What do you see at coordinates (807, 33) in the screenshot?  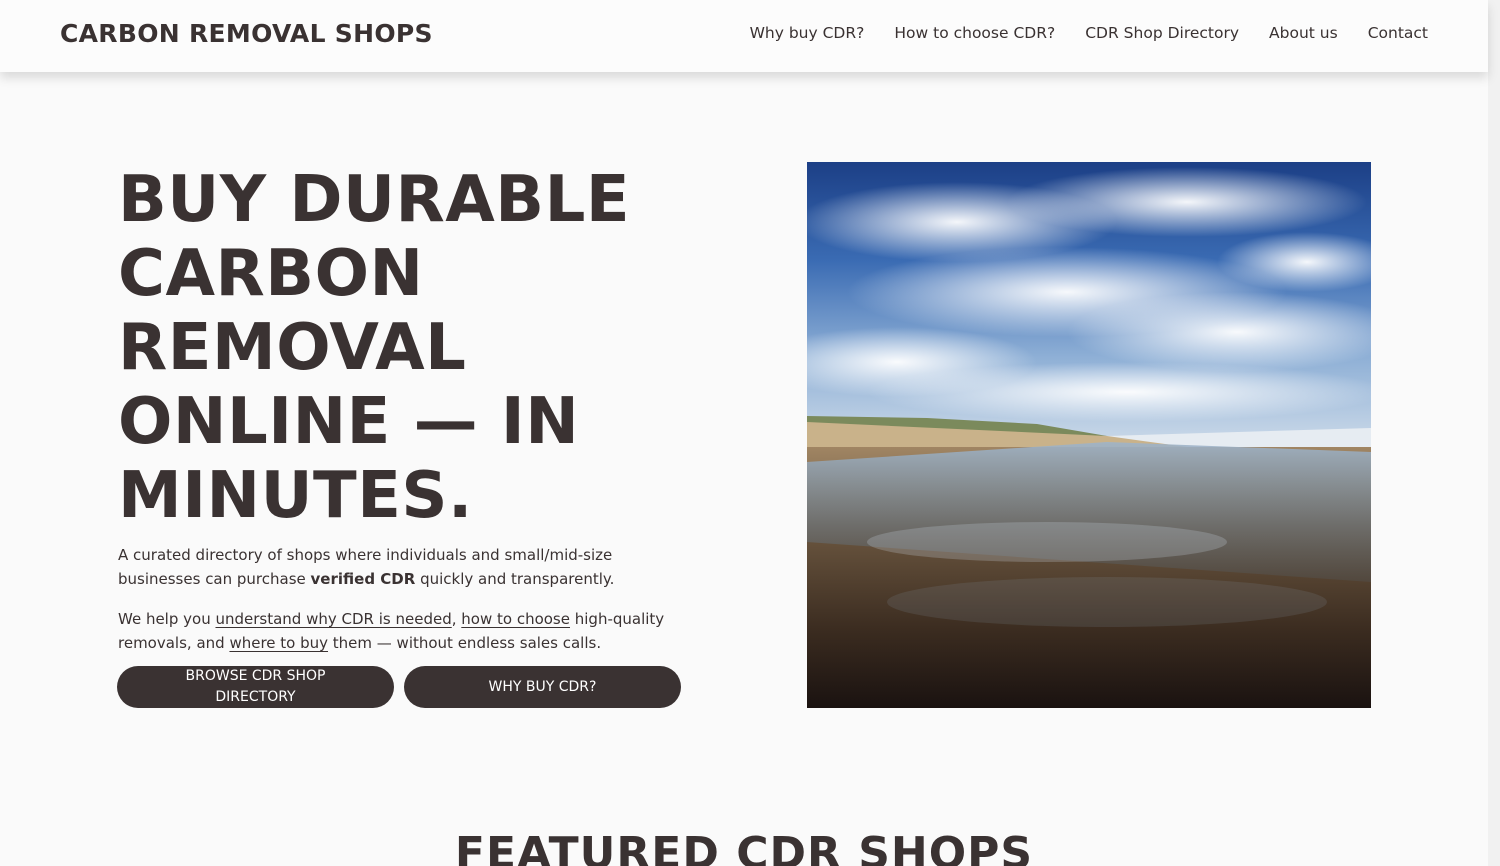 I see `nav-link-why-buy: Why buy CDR?` at bounding box center [807, 33].